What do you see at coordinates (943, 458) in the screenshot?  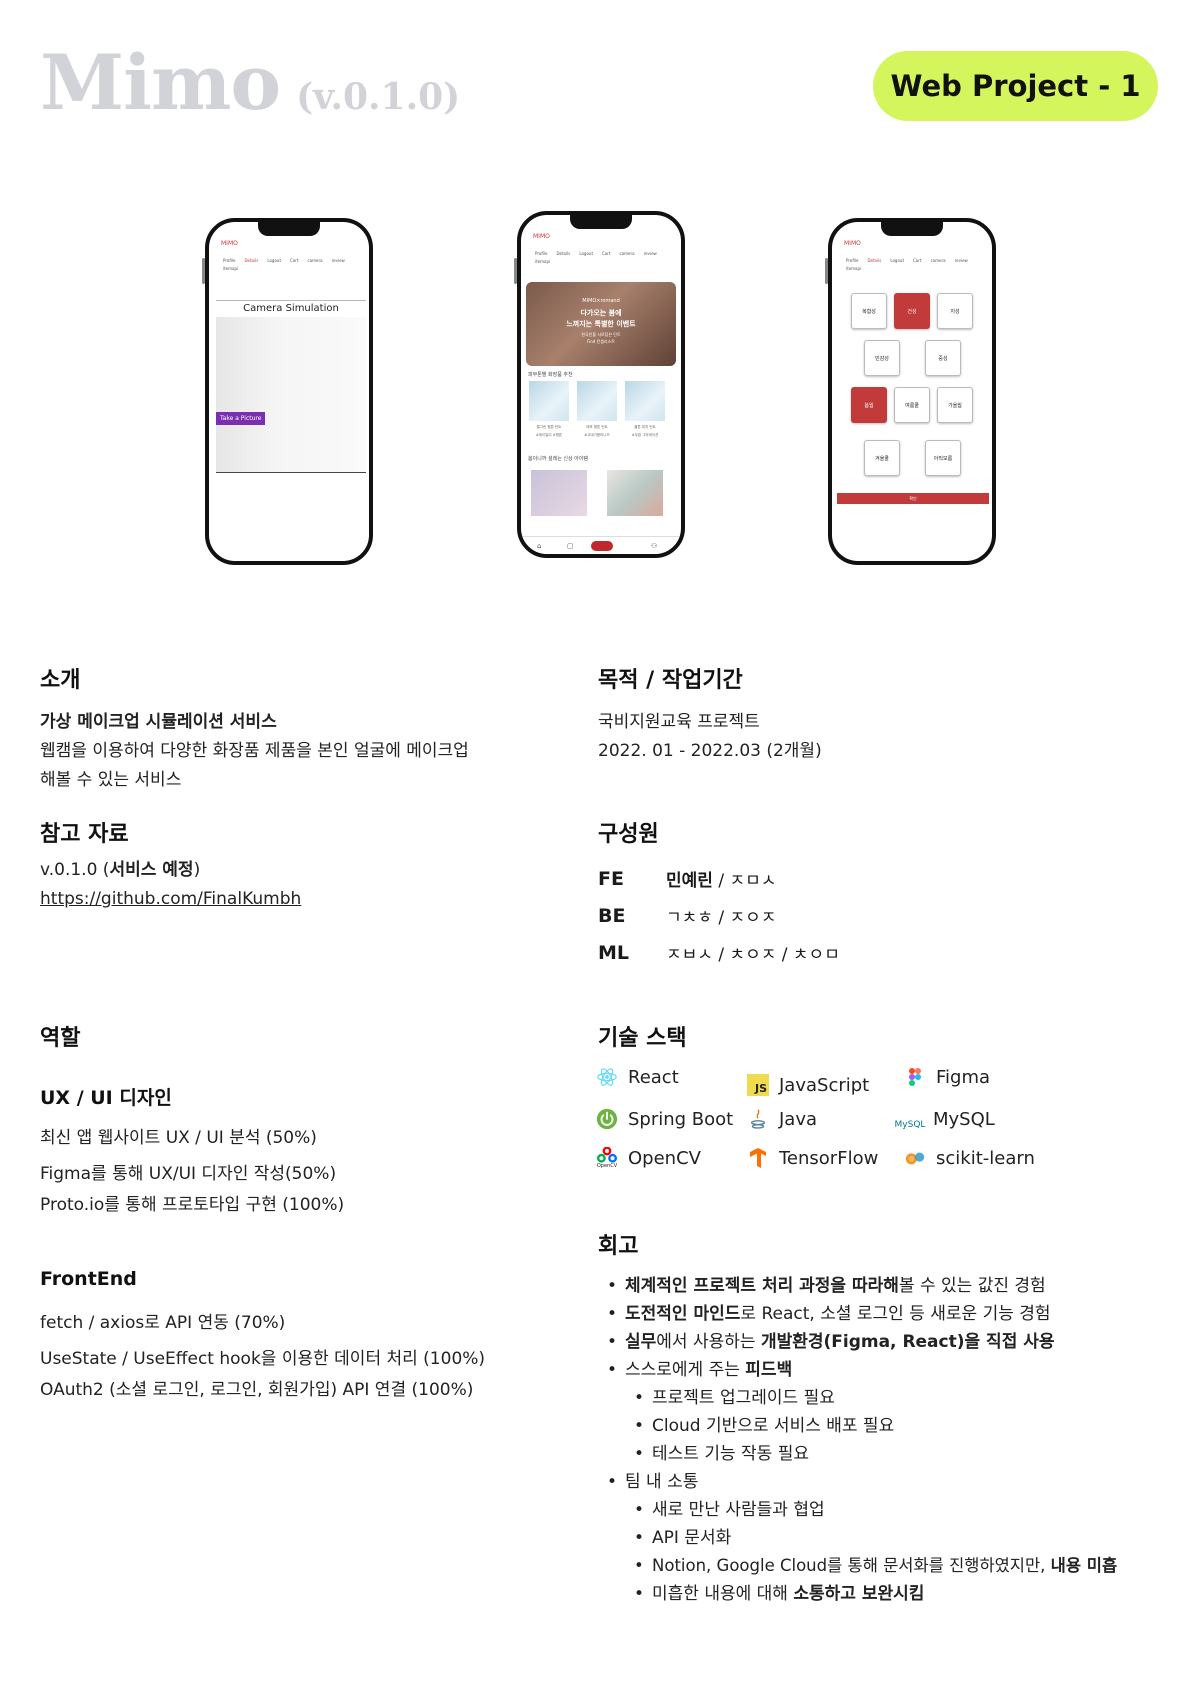 I see `personal-color-option: 아직모름` at bounding box center [943, 458].